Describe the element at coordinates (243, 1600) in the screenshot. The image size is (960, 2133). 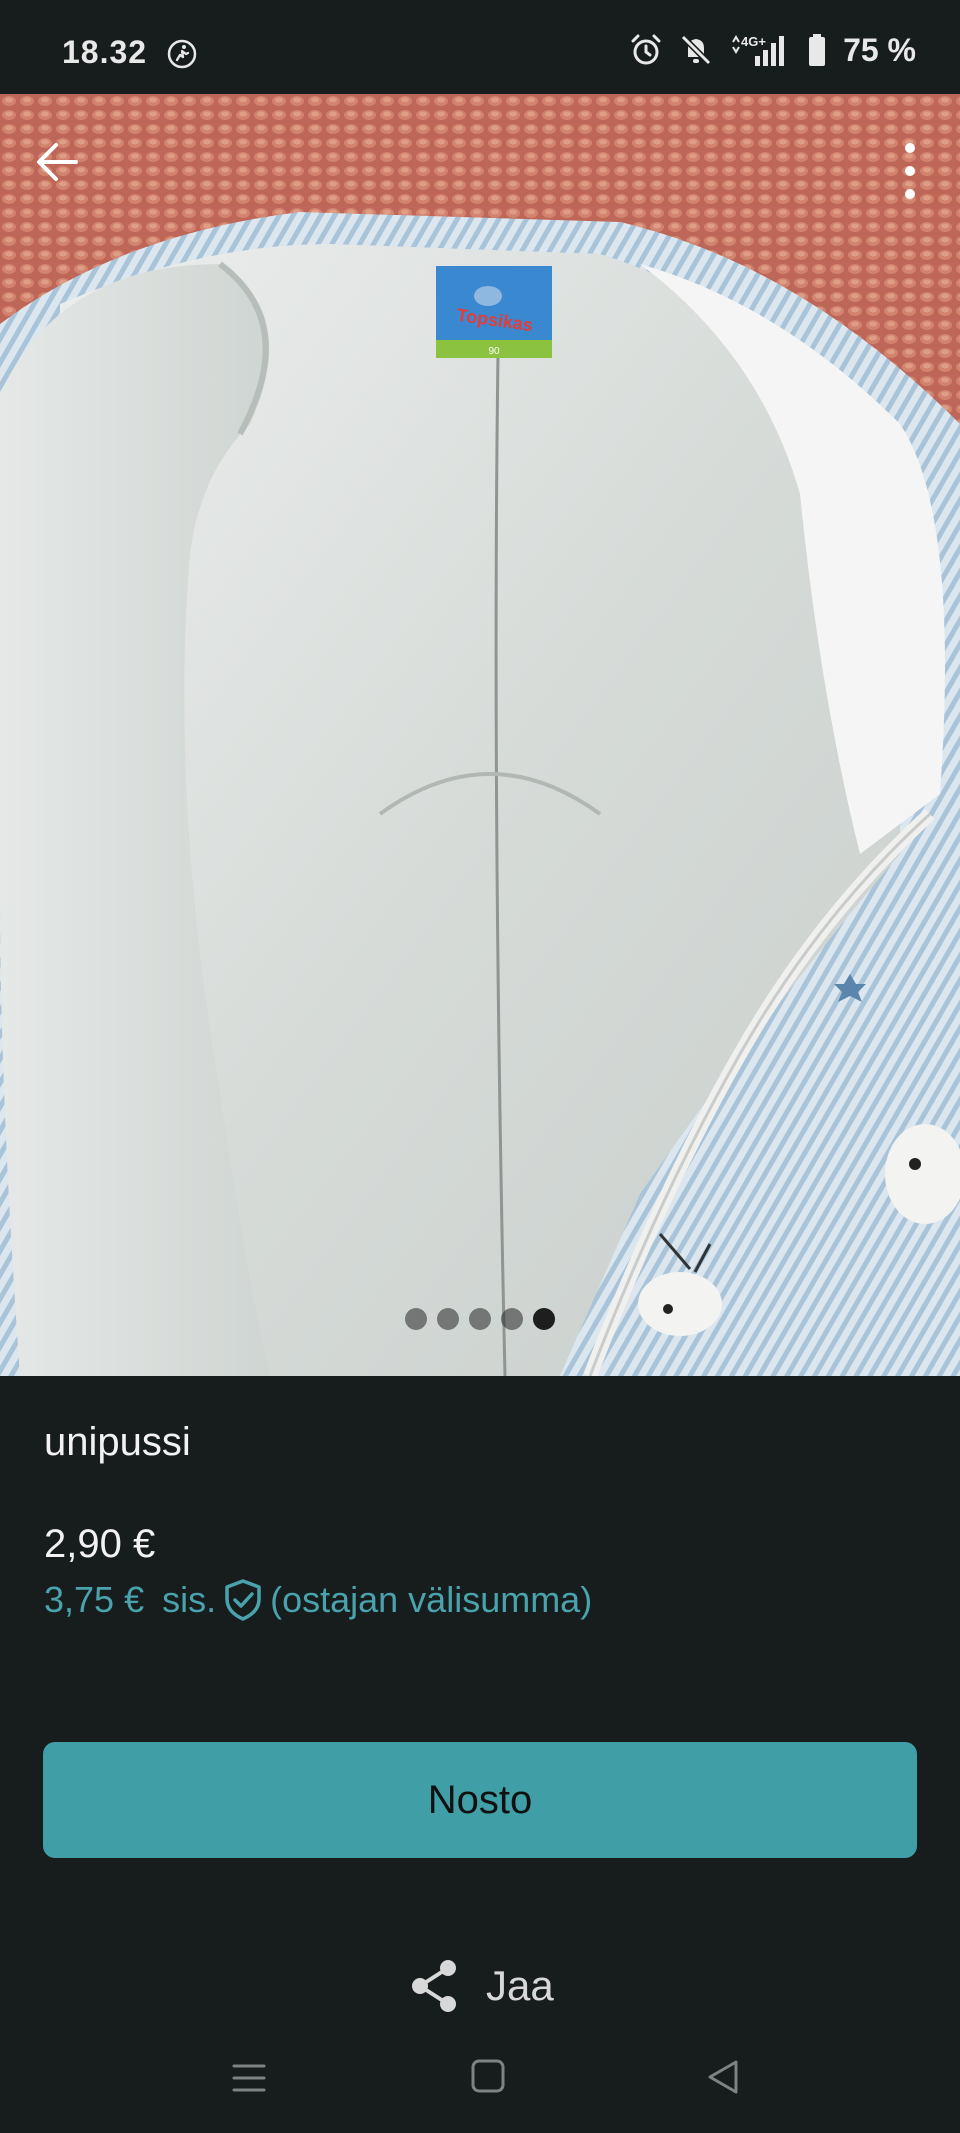
I see `shield-check-icon` at that location.